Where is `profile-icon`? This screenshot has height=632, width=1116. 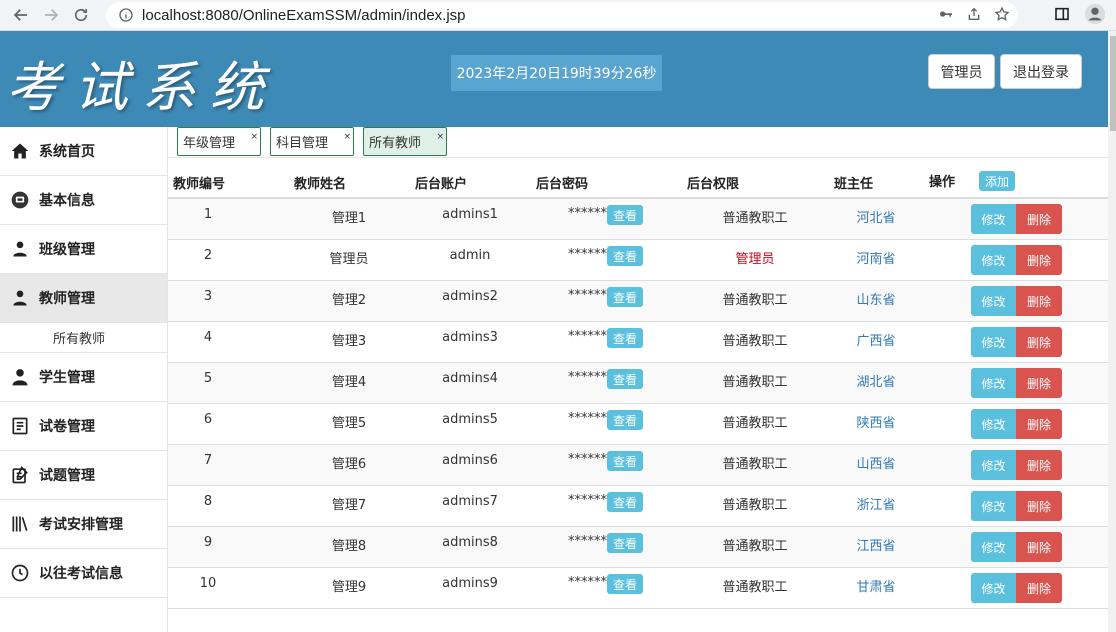
profile-icon is located at coordinates (1095, 14).